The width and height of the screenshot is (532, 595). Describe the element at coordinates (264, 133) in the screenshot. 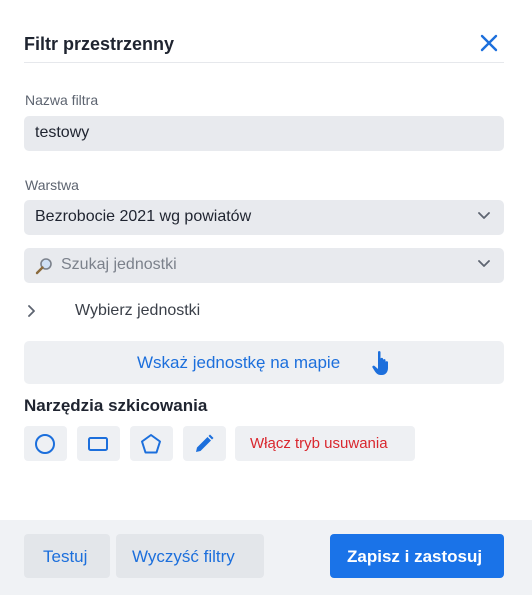

I see `filter-name-input: testowy` at that location.